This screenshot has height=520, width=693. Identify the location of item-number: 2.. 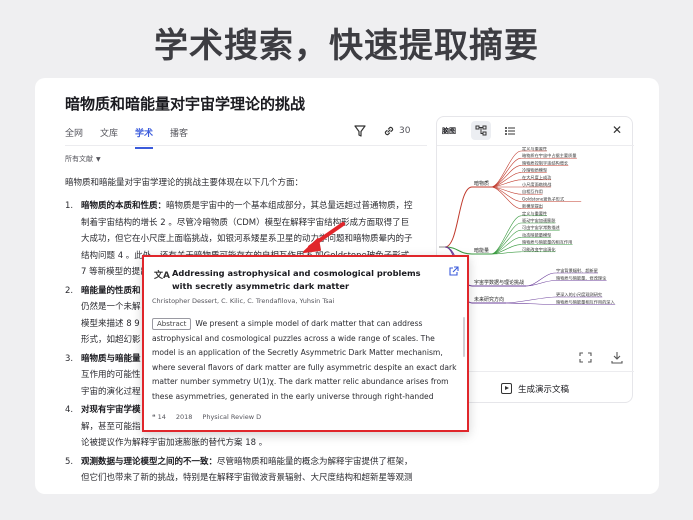
(69, 290).